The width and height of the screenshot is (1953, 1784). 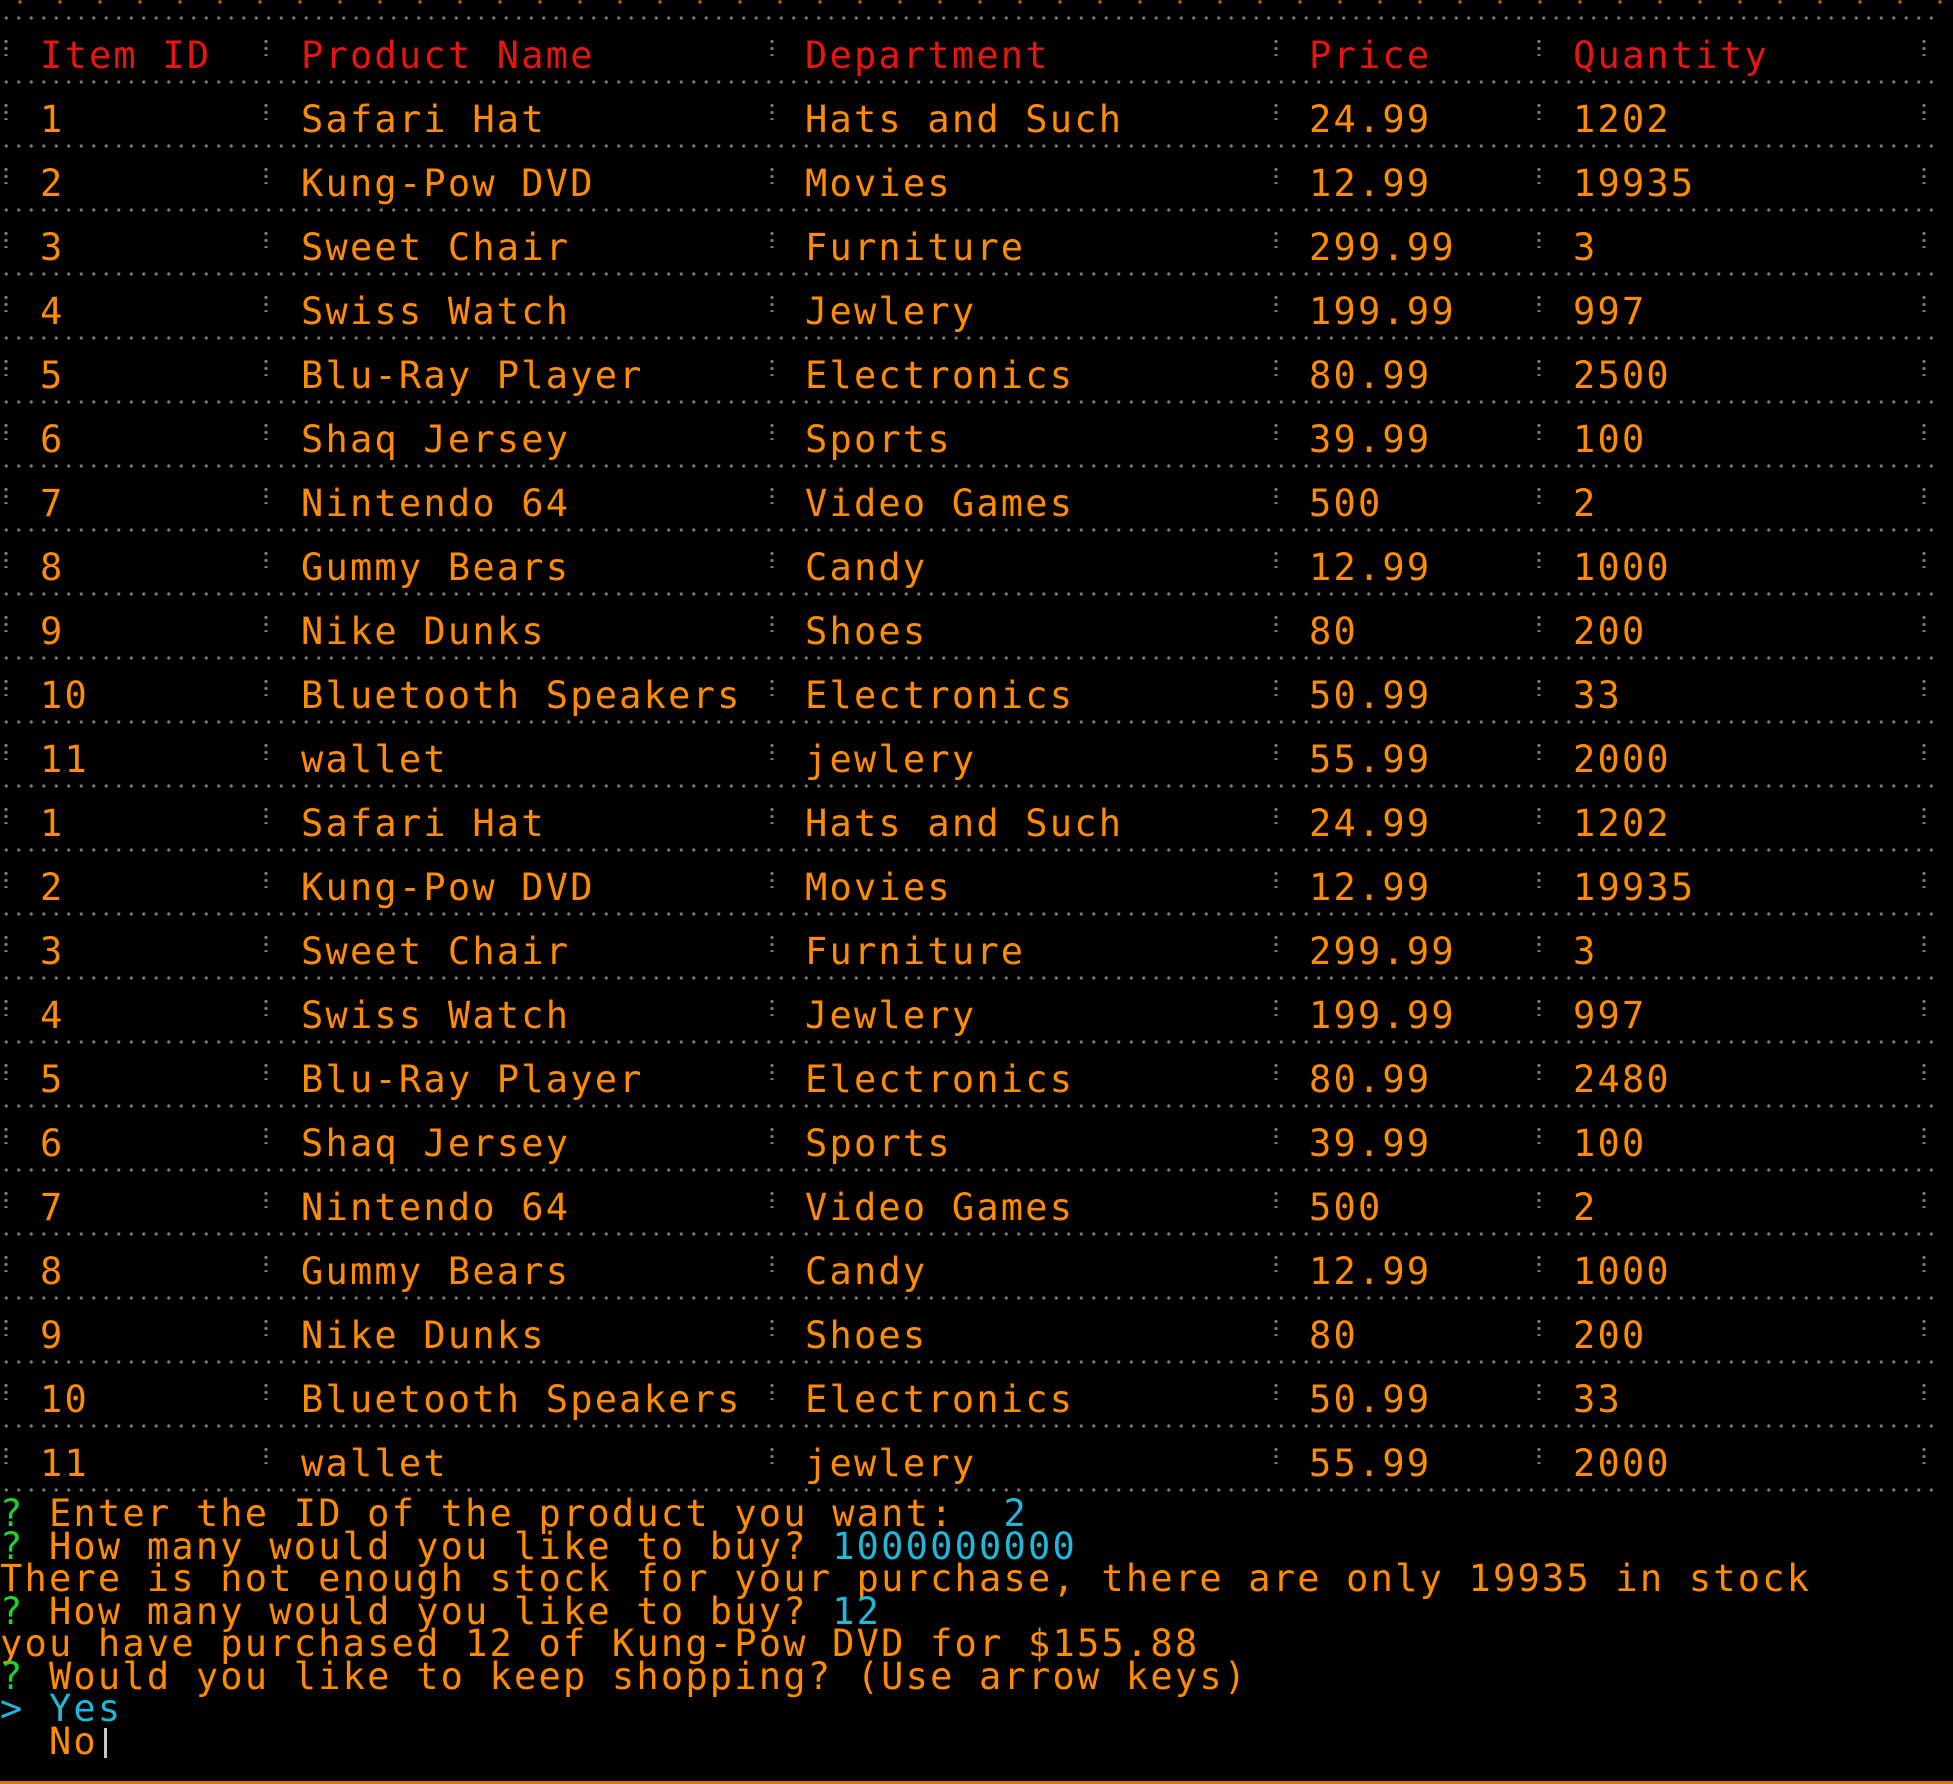 What do you see at coordinates (1370, 119) in the screenshot?
I see `cell-price: 24.99` at bounding box center [1370, 119].